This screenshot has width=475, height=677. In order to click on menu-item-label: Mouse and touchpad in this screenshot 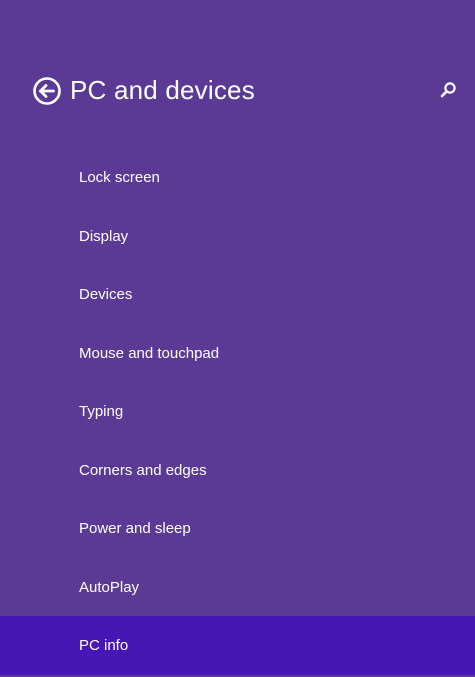, I will do `click(149, 353)`.